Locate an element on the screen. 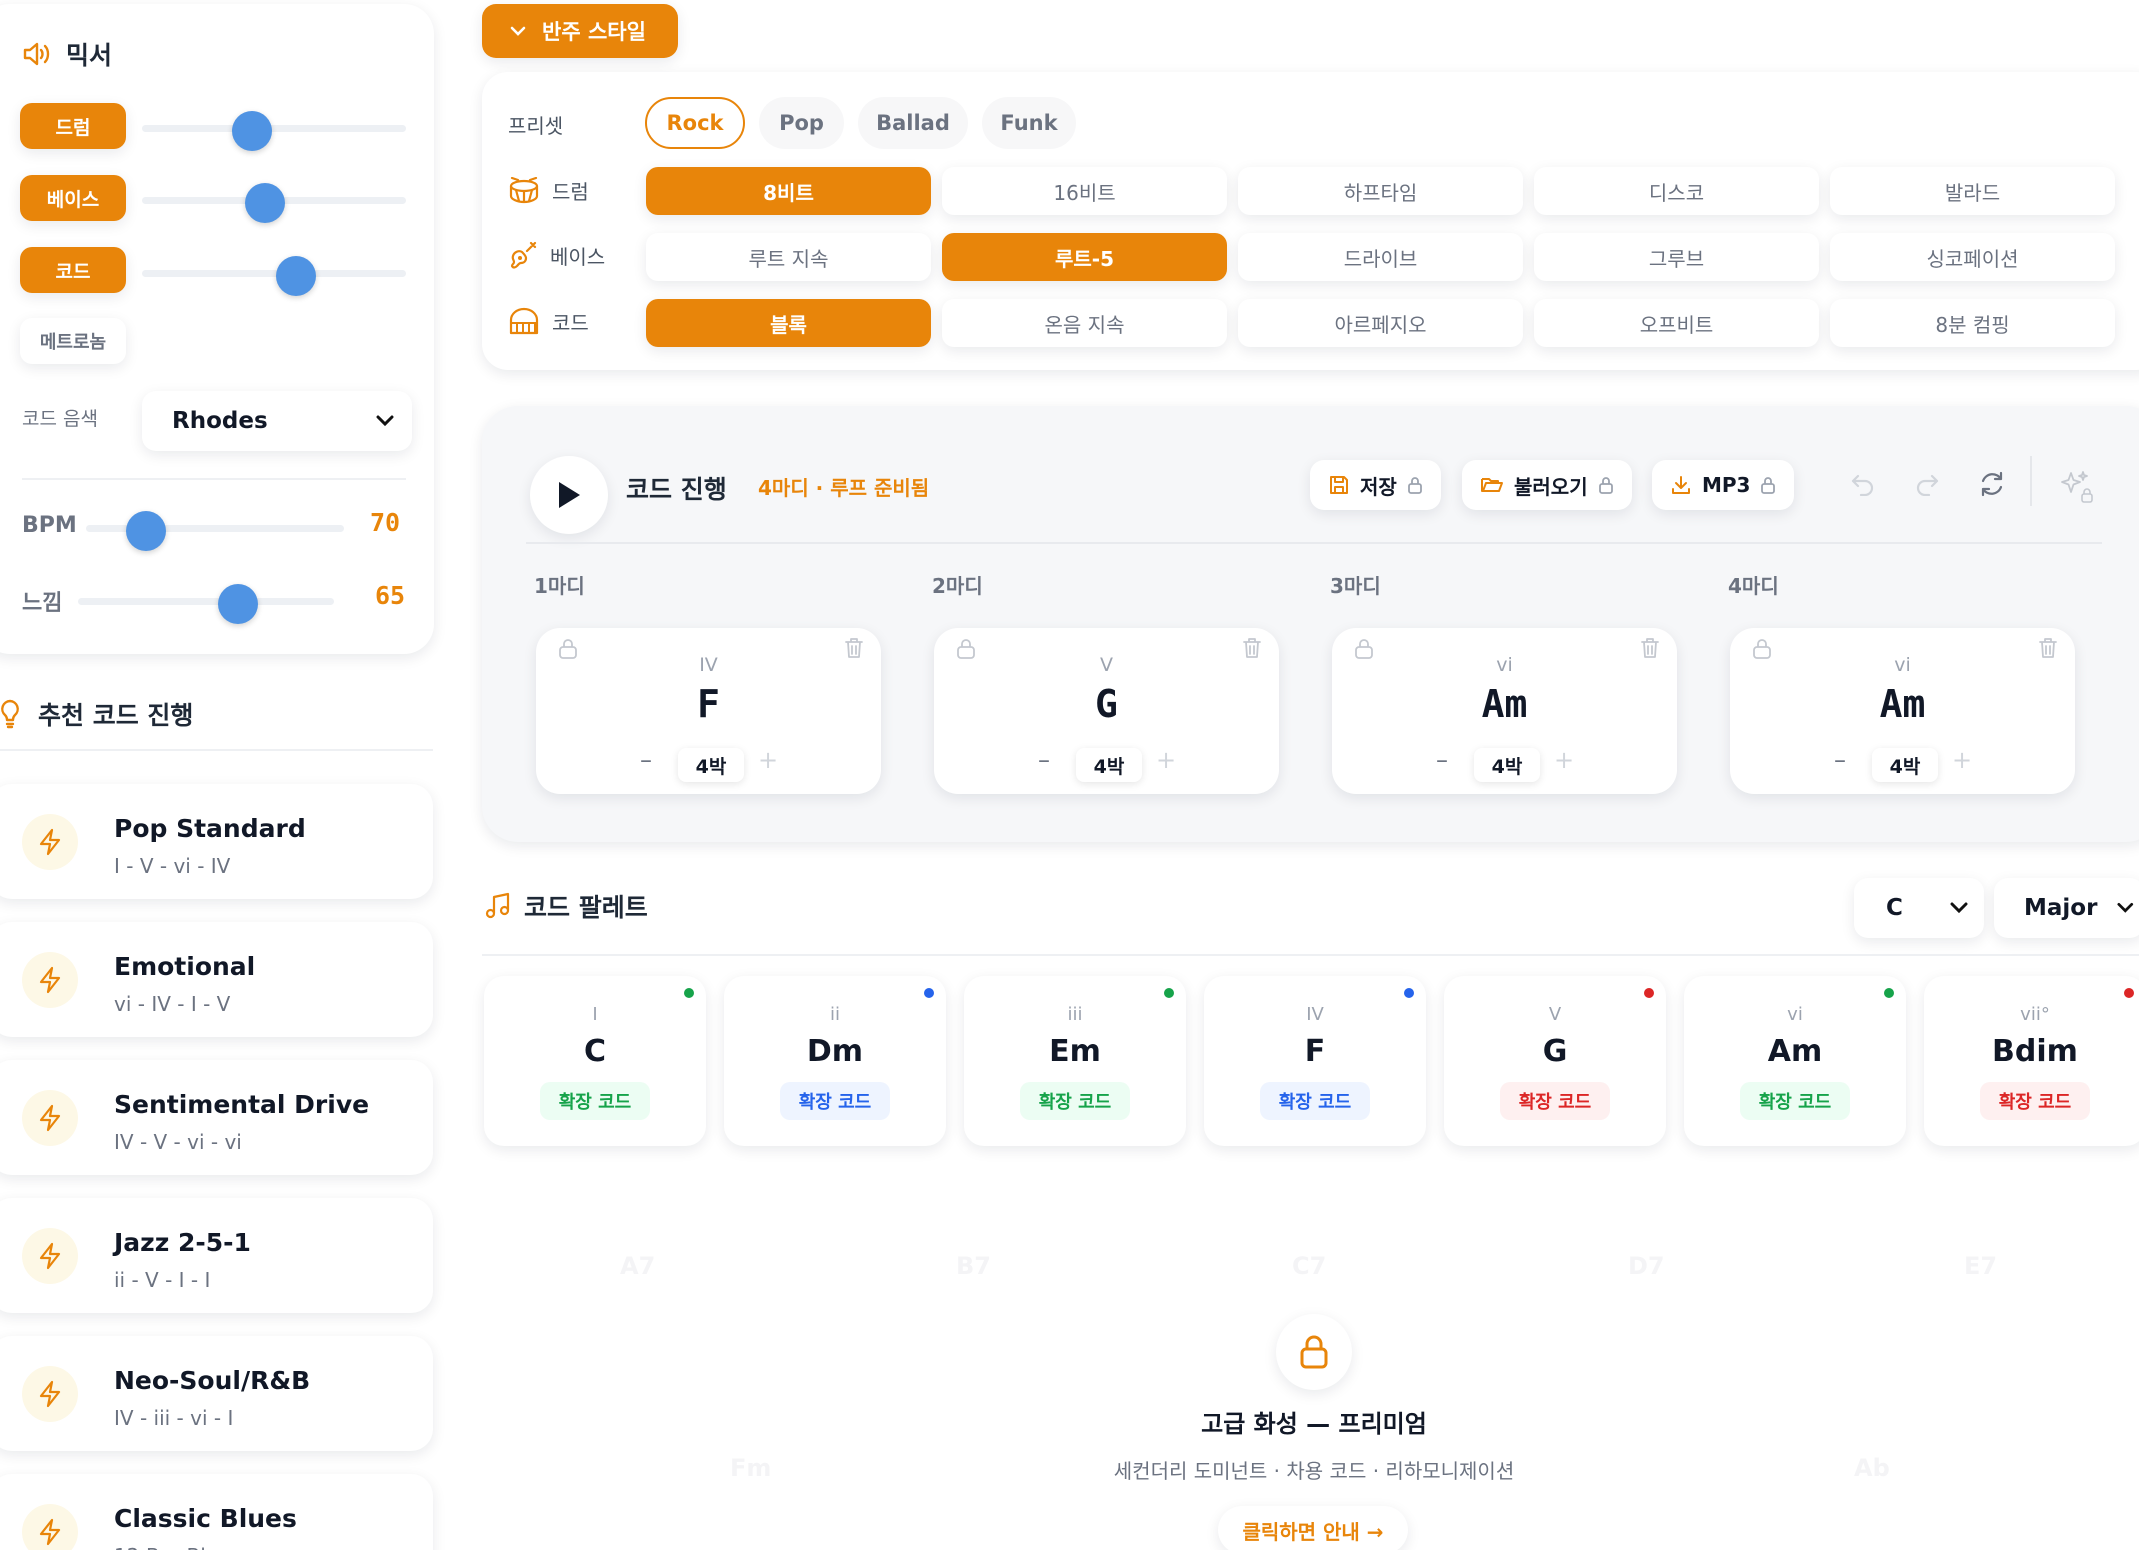 The height and width of the screenshot is (1550, 2139). premium-cta-label: 클릭하면 안내 → is located at coordinates (1313, 1531).